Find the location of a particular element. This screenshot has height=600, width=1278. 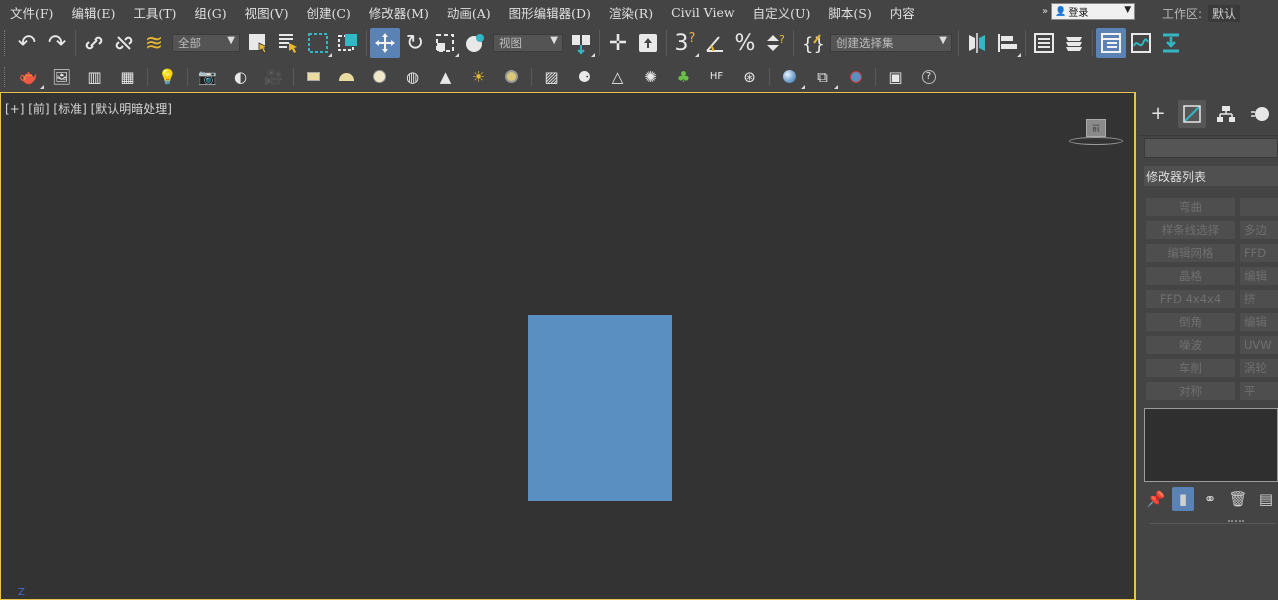

percent-snap-icon: % is located at coordinates (745, 43).